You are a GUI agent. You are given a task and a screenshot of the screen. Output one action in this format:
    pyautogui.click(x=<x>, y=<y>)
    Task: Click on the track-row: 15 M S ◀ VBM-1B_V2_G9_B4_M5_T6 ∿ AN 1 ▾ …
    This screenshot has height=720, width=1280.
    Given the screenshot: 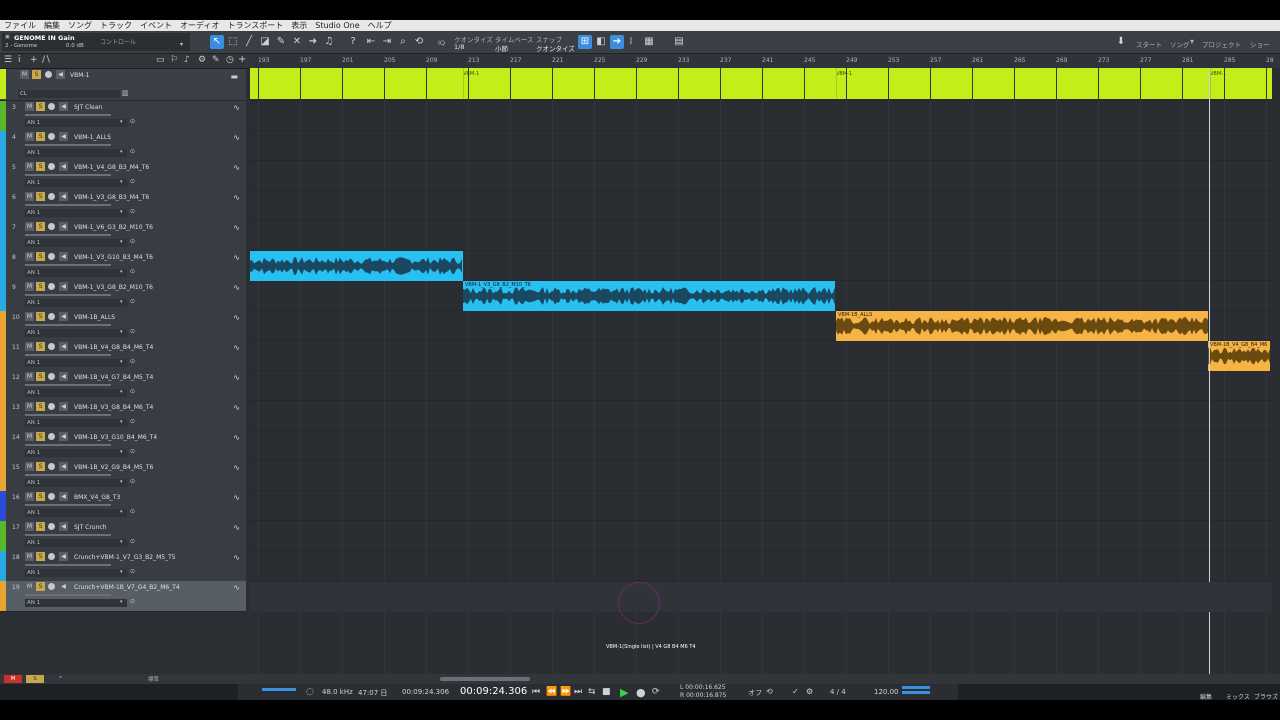 What is the action you would take?
    pyautogui.click(x=123, y=476)
    